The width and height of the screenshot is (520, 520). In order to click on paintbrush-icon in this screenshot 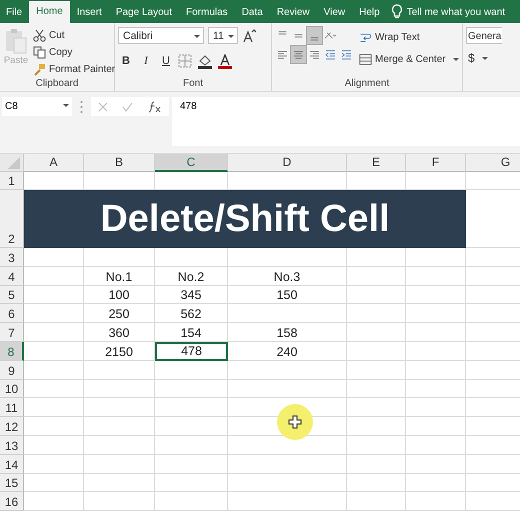, I will do `click(39, 69)`.